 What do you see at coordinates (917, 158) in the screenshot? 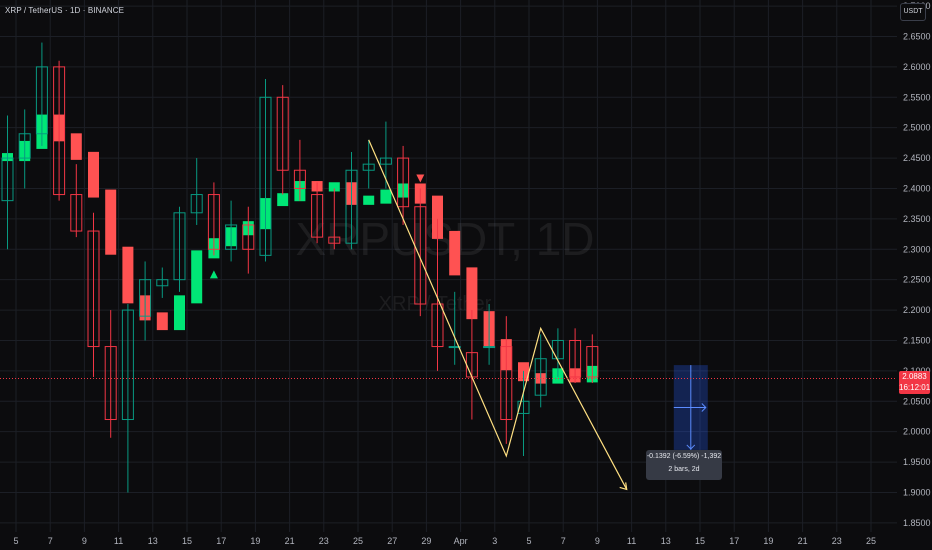
I see `y-tick-label: 2.4500` at bounding box center [917, 158].